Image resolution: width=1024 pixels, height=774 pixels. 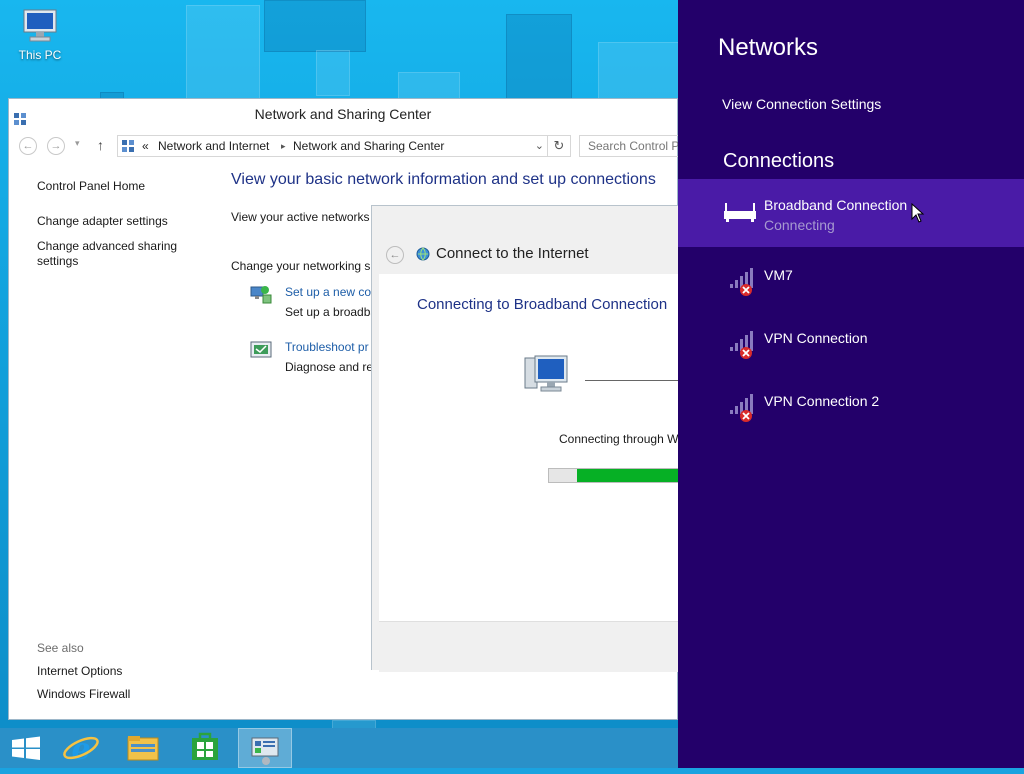 What do you see at coordinates (213, 146) in the screenshot?
I see `breadcrumb-network-and-internet: Network and Internet` at bounding box center [213, 146].